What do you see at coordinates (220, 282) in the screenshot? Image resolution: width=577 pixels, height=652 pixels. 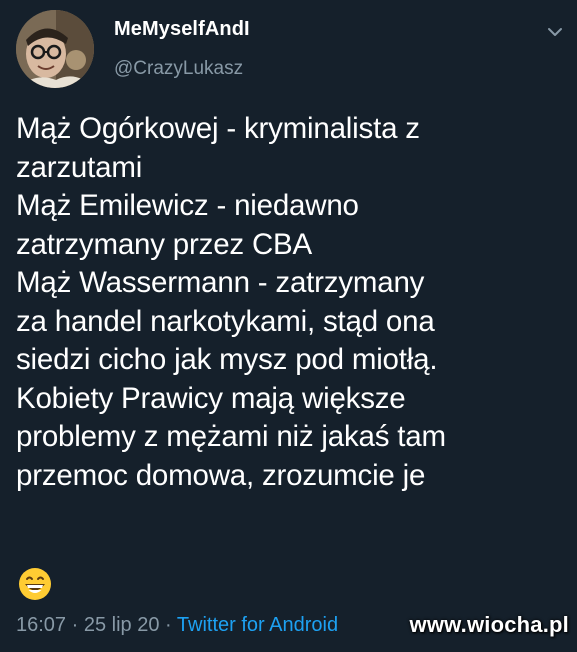 I see `tweet-line: Mąż Wassermann - zatrzymany` at bounding box center [220, 282].